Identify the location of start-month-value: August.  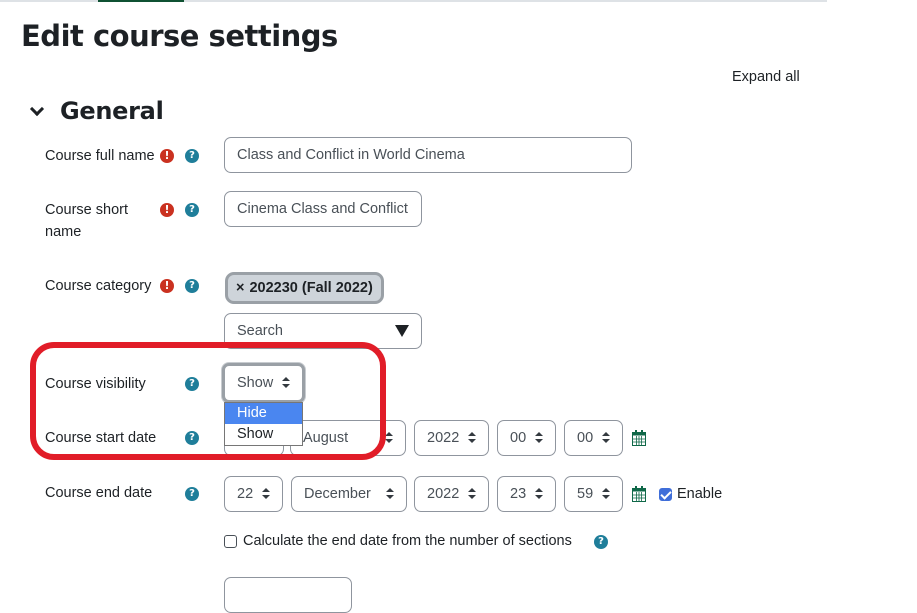
(326, 438).